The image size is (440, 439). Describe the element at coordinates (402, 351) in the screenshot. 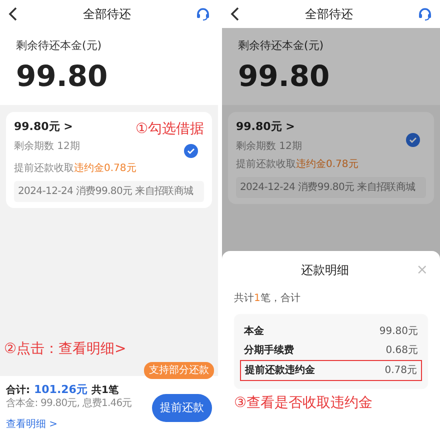

I see `detail-value: 0.68元` at that location.